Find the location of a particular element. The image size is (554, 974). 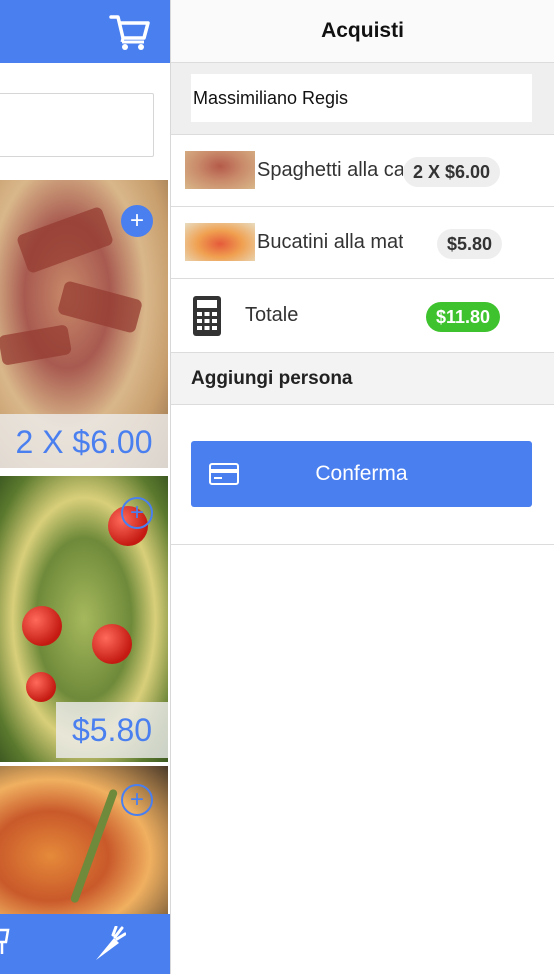

item-price-badge: $5.80 is located at coordinates (470, 244).